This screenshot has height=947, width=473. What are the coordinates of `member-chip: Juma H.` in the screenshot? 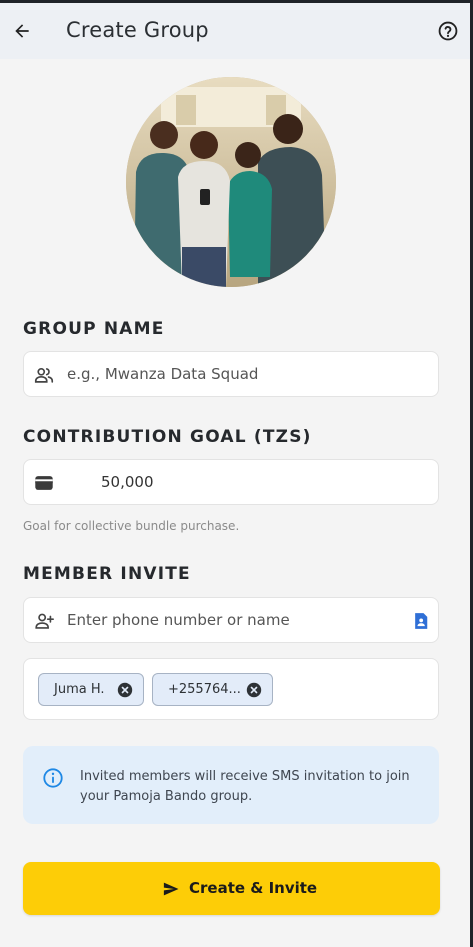 It's located at (91, 689).